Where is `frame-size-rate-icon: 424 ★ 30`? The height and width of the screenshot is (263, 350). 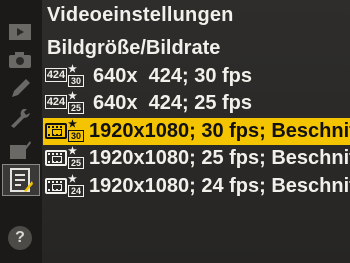
frame-size-rate-icon: 424 ★ 30 is located at coordinates (67, 76).